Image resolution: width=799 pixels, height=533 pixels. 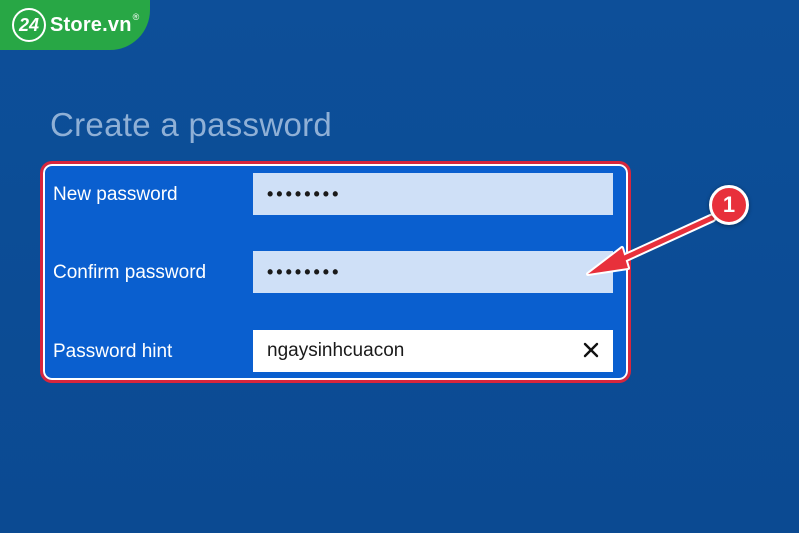 I want to click on close-icon, so click(x=591, y=350).